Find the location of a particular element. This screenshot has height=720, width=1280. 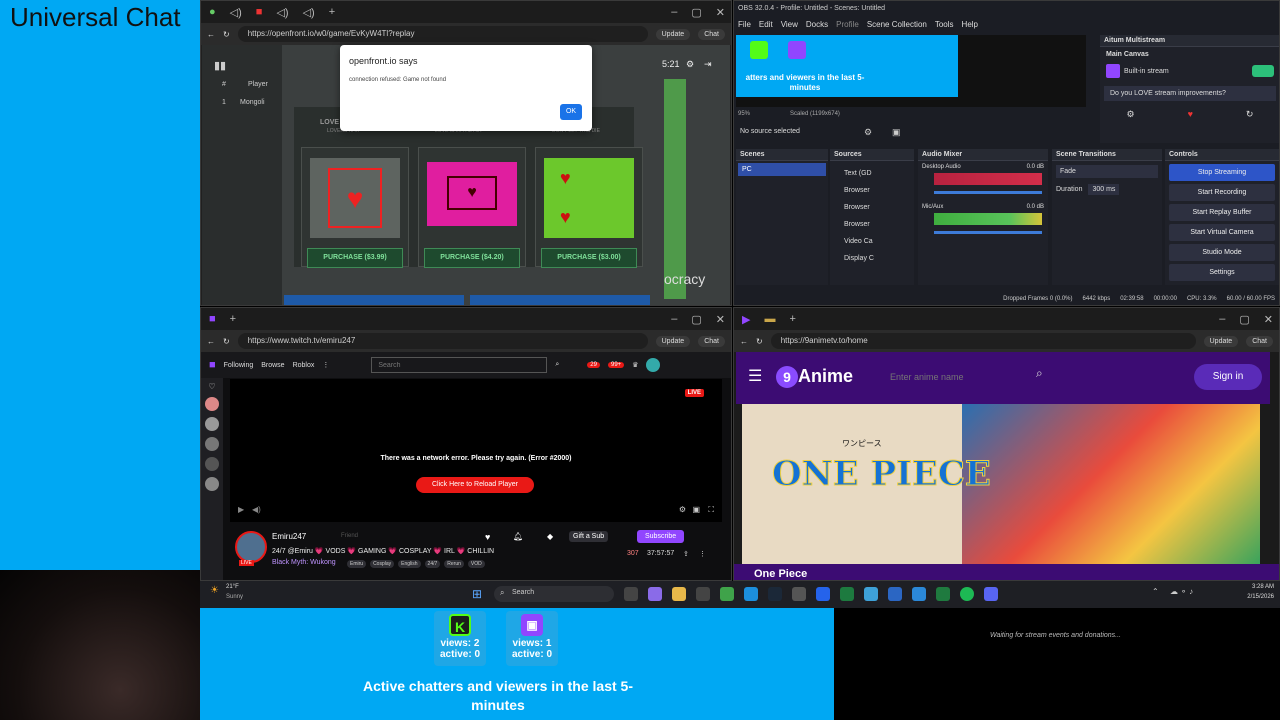

play-icon: ▶ is located at coordinates (241, 509).